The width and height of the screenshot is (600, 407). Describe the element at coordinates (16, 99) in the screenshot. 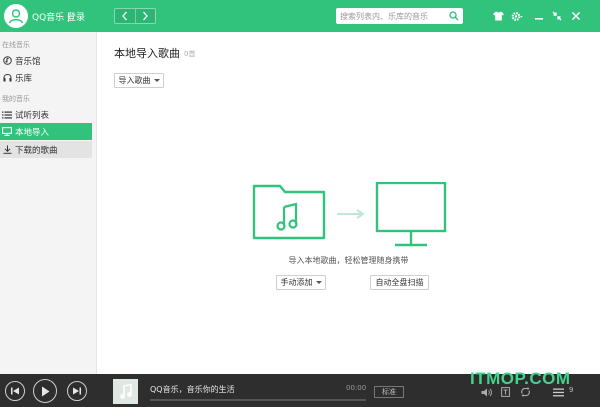

I see `sidebar-heading-my-music: 我的音乐` at that location.